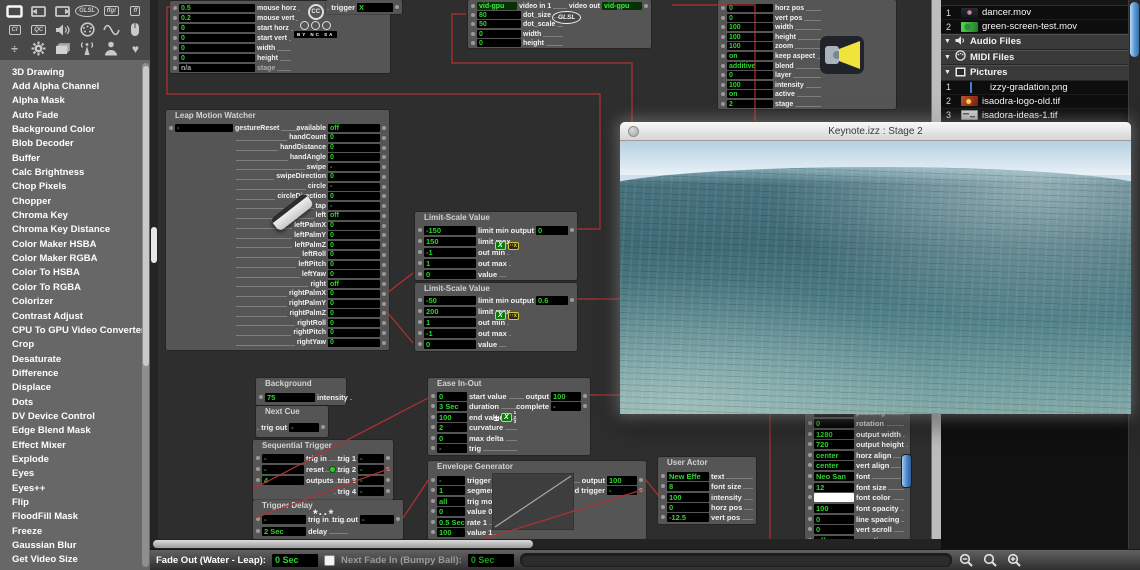 Image resolution: width=1140 pixels, height=570 pixels. I want to click on sidebar-item-eyes: Eyes, so click(75, 474).